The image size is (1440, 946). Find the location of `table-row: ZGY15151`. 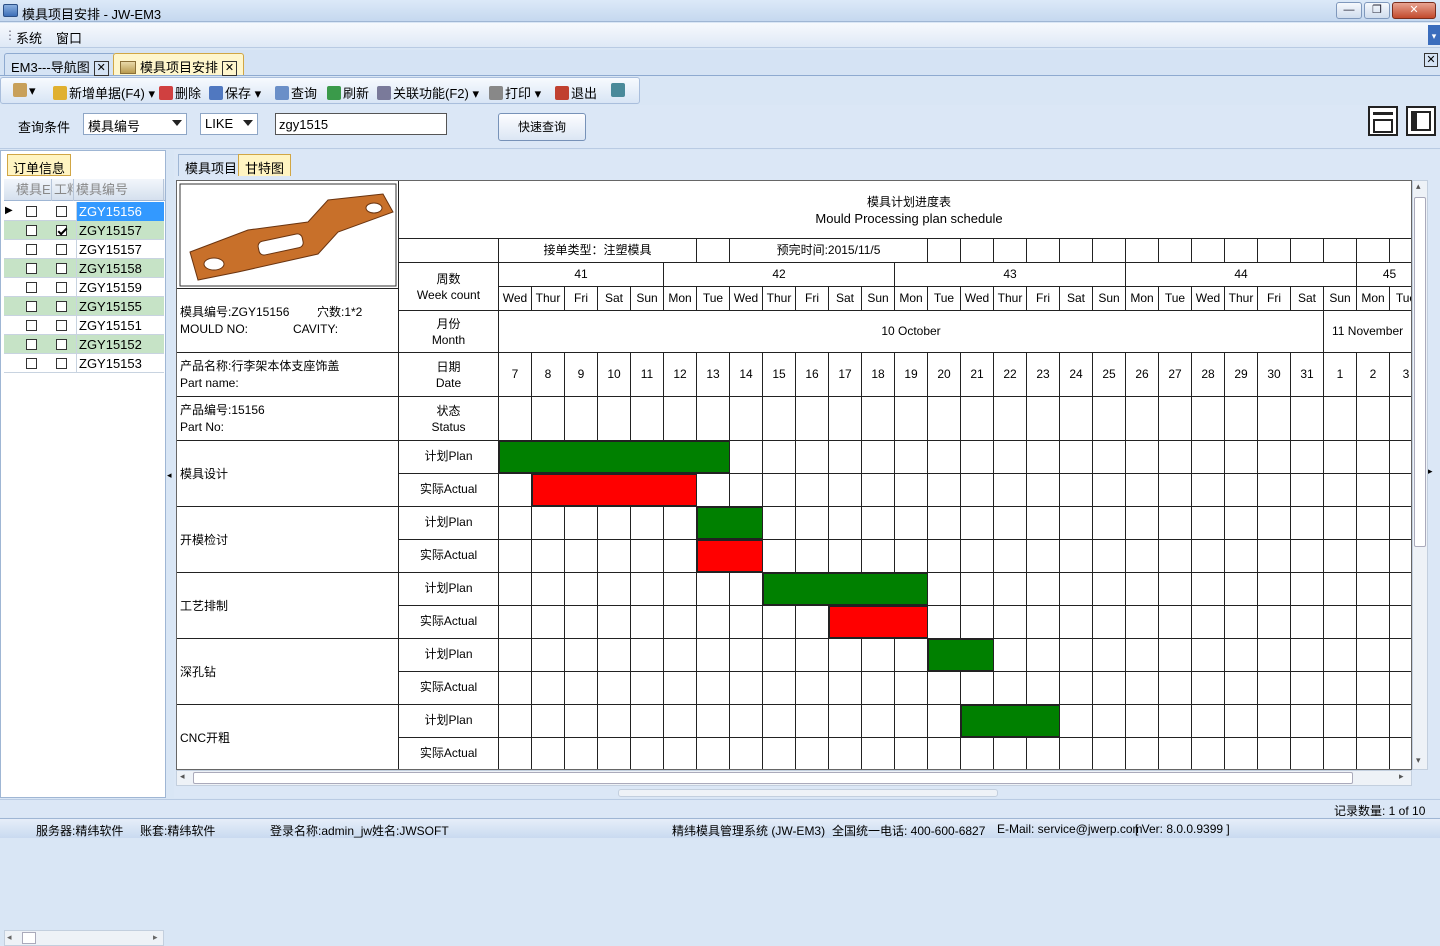

table-row: ZGY15151 is located at coordinates (84, 325).